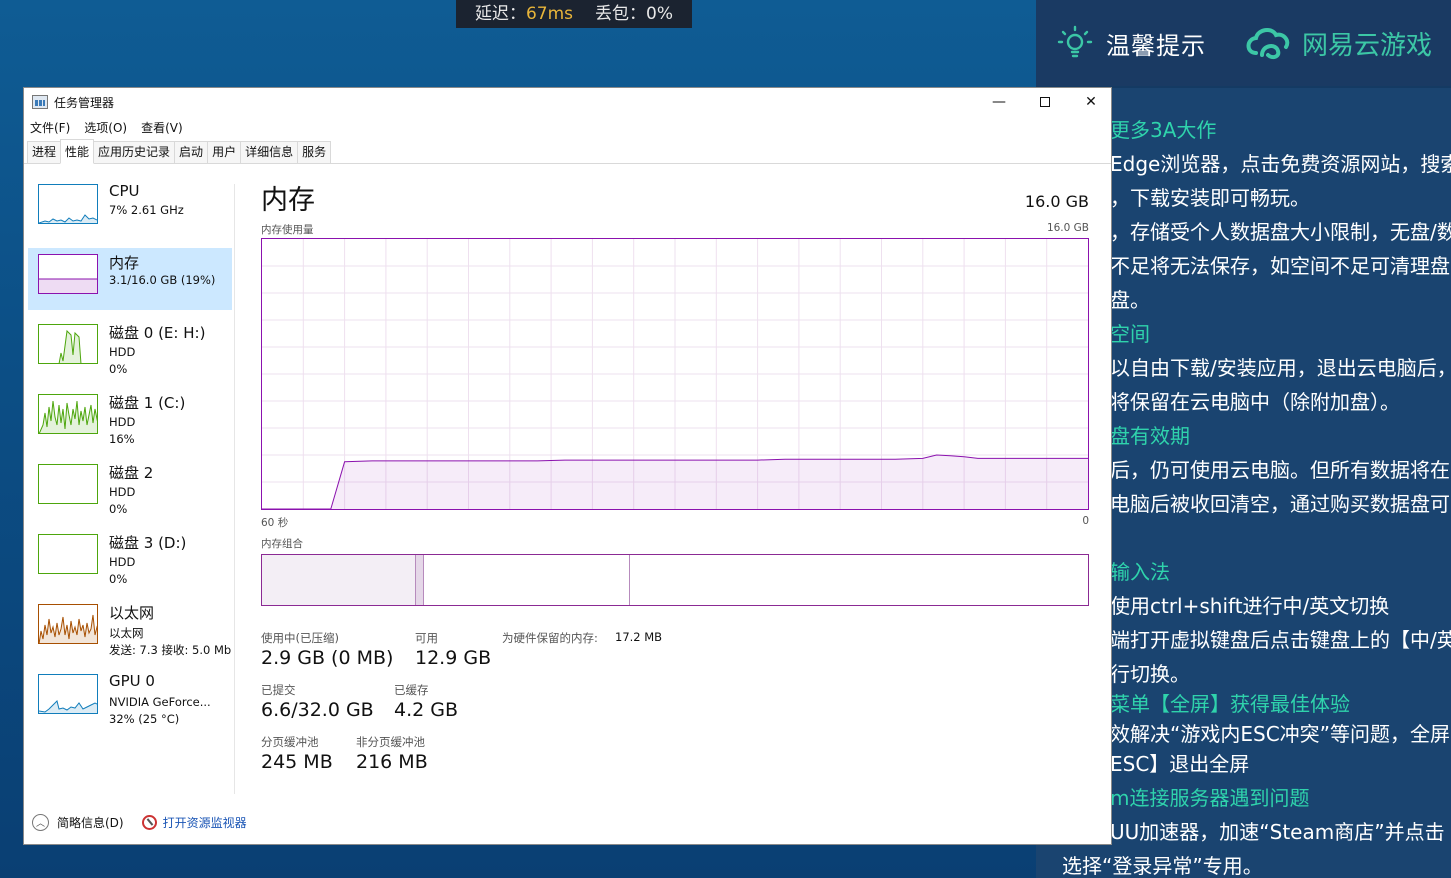 The width and height of the screenshot is (1451, 878). What do you see at coordinates (411, 690) in the screenshot?
I see `cached-label: 已缓存` at bounding box center [411, 690].